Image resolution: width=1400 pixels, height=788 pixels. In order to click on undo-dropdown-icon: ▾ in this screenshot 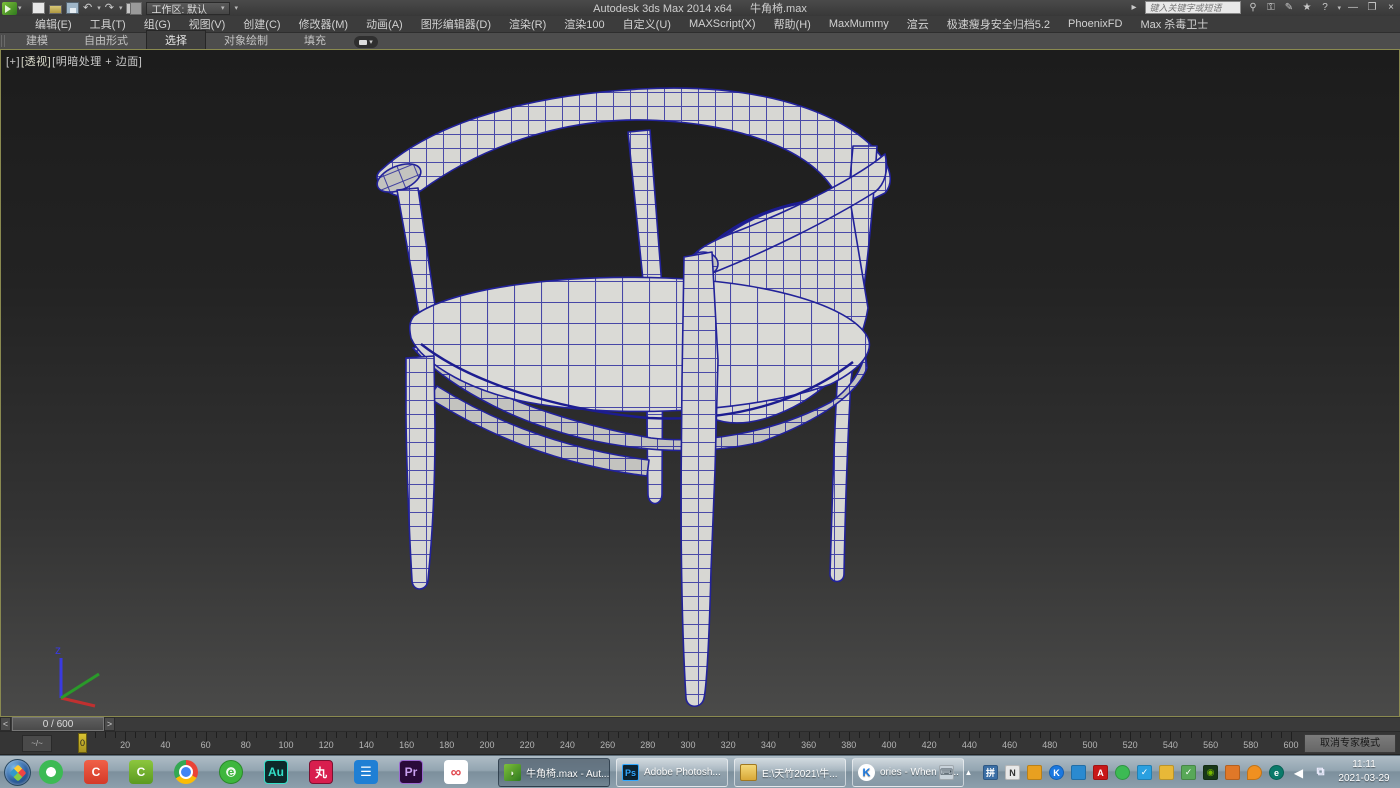, I will do `click(99, 8)`.